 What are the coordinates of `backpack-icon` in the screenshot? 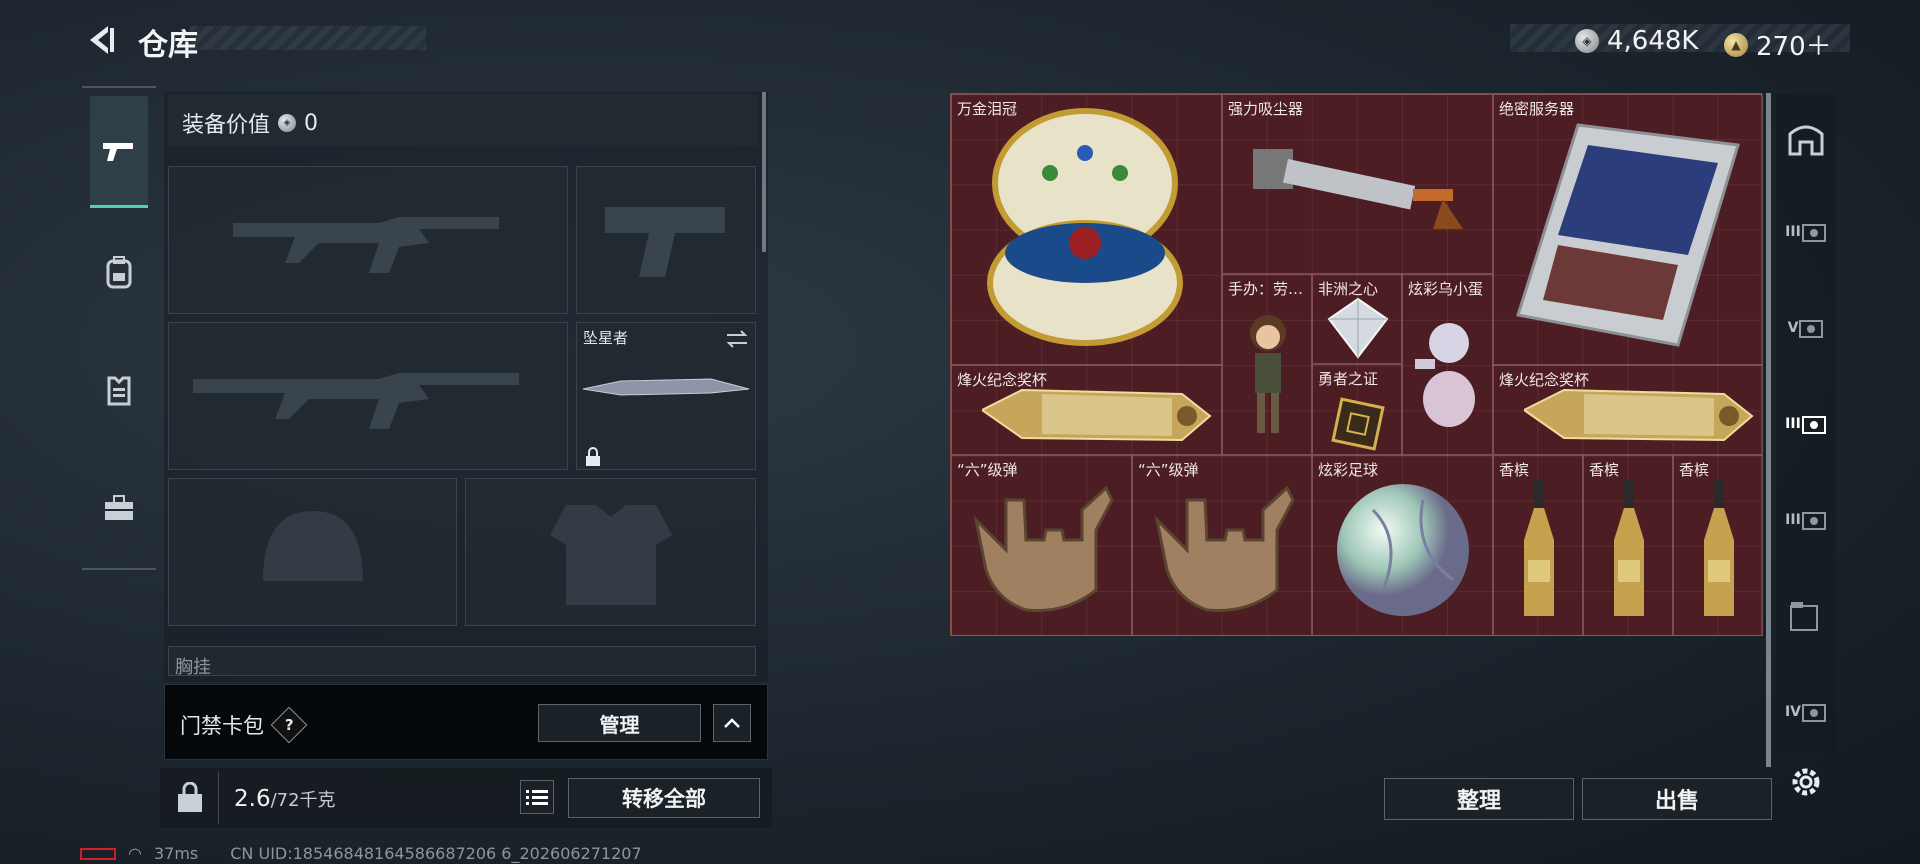 It's located at (119, 272).